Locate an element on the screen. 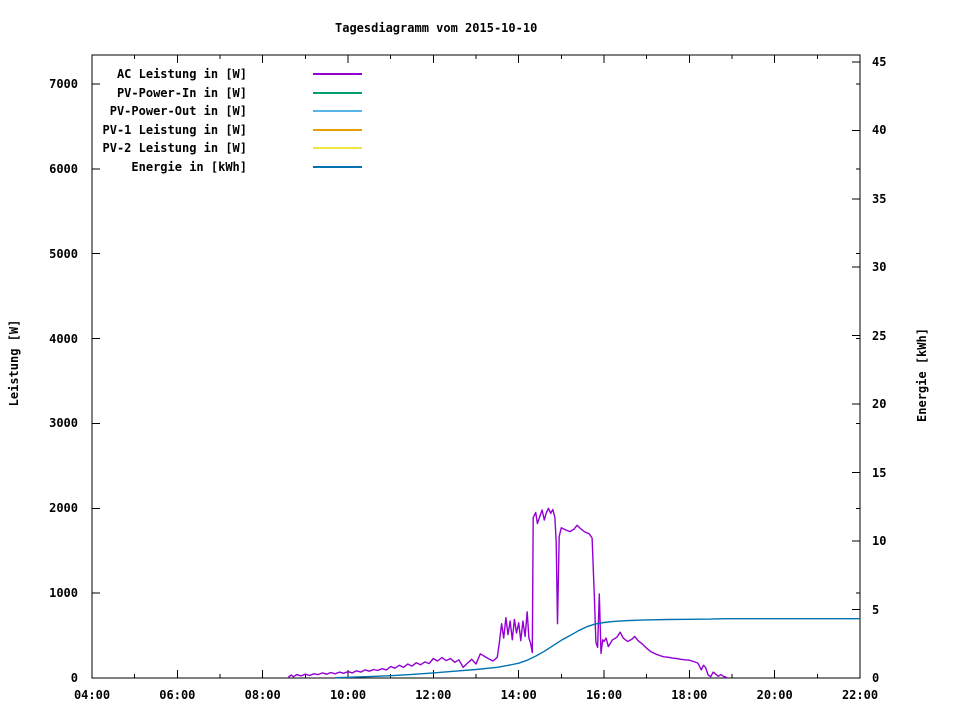 The image size is (960, 720). tick-label-x: 20:00 is located at coordinates (774, 695).